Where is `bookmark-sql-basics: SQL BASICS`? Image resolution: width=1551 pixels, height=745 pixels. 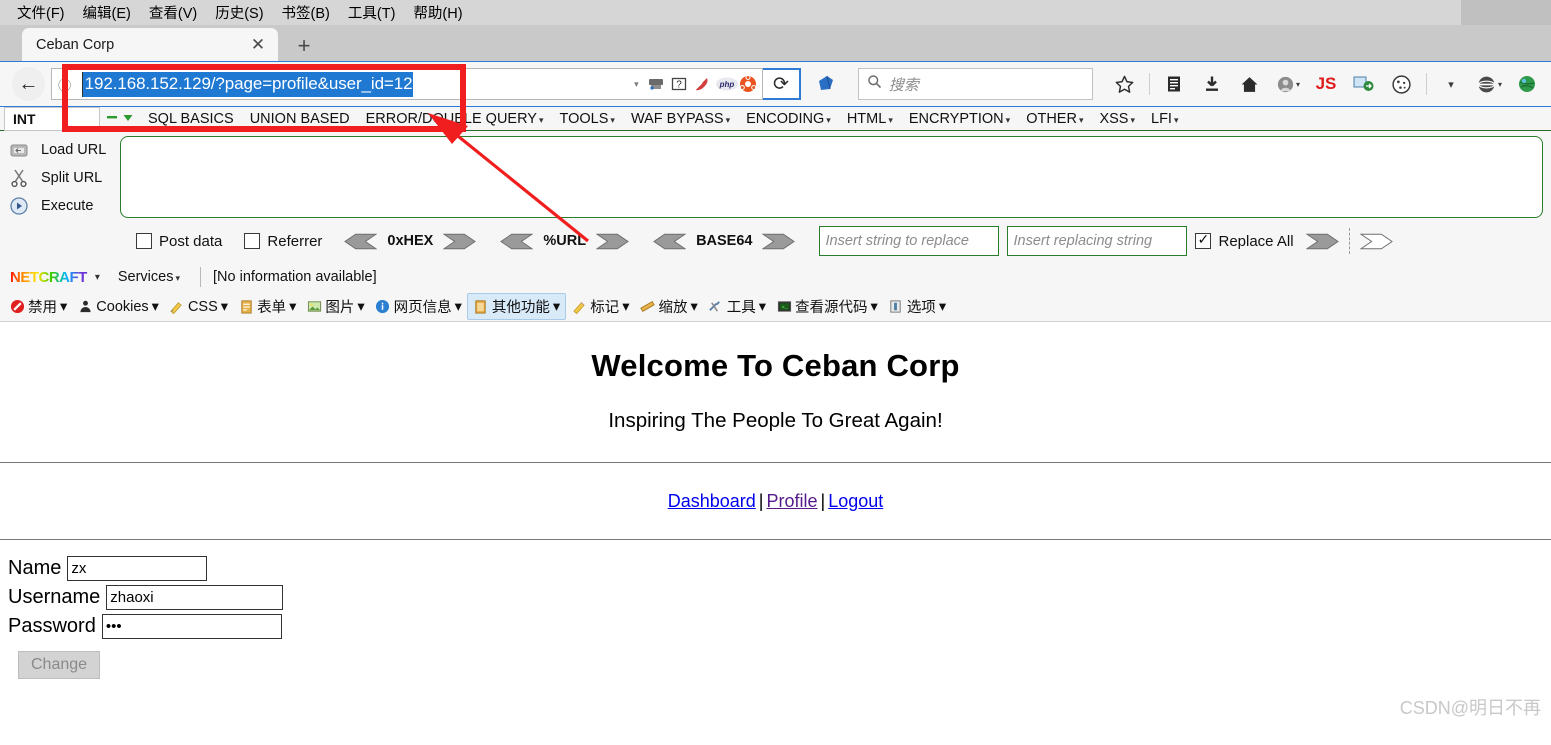 bookmark-sql-basics: SQL BASICS is located at coordinates (191, 119).